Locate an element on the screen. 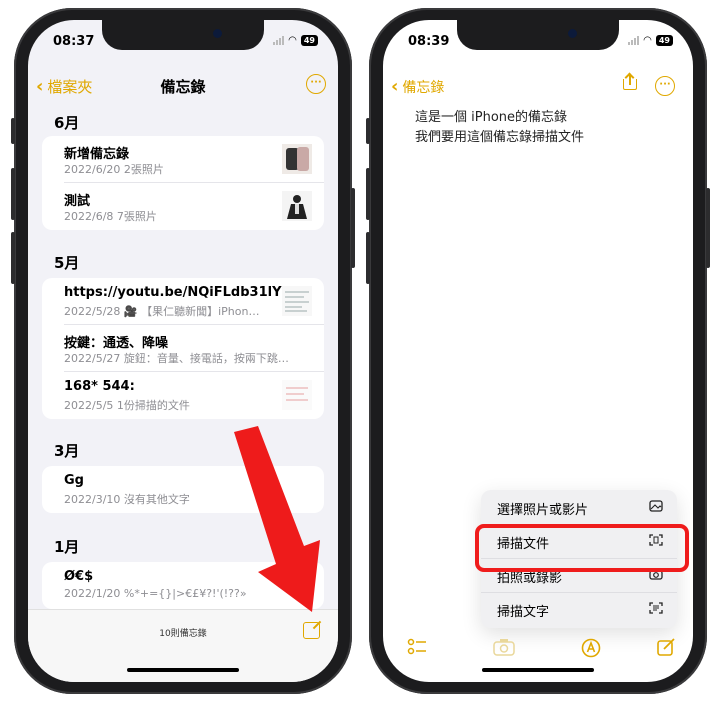 The height and width of the screenshot is (703, 721). section-month: 5月 is located at coordinates (67, 263).